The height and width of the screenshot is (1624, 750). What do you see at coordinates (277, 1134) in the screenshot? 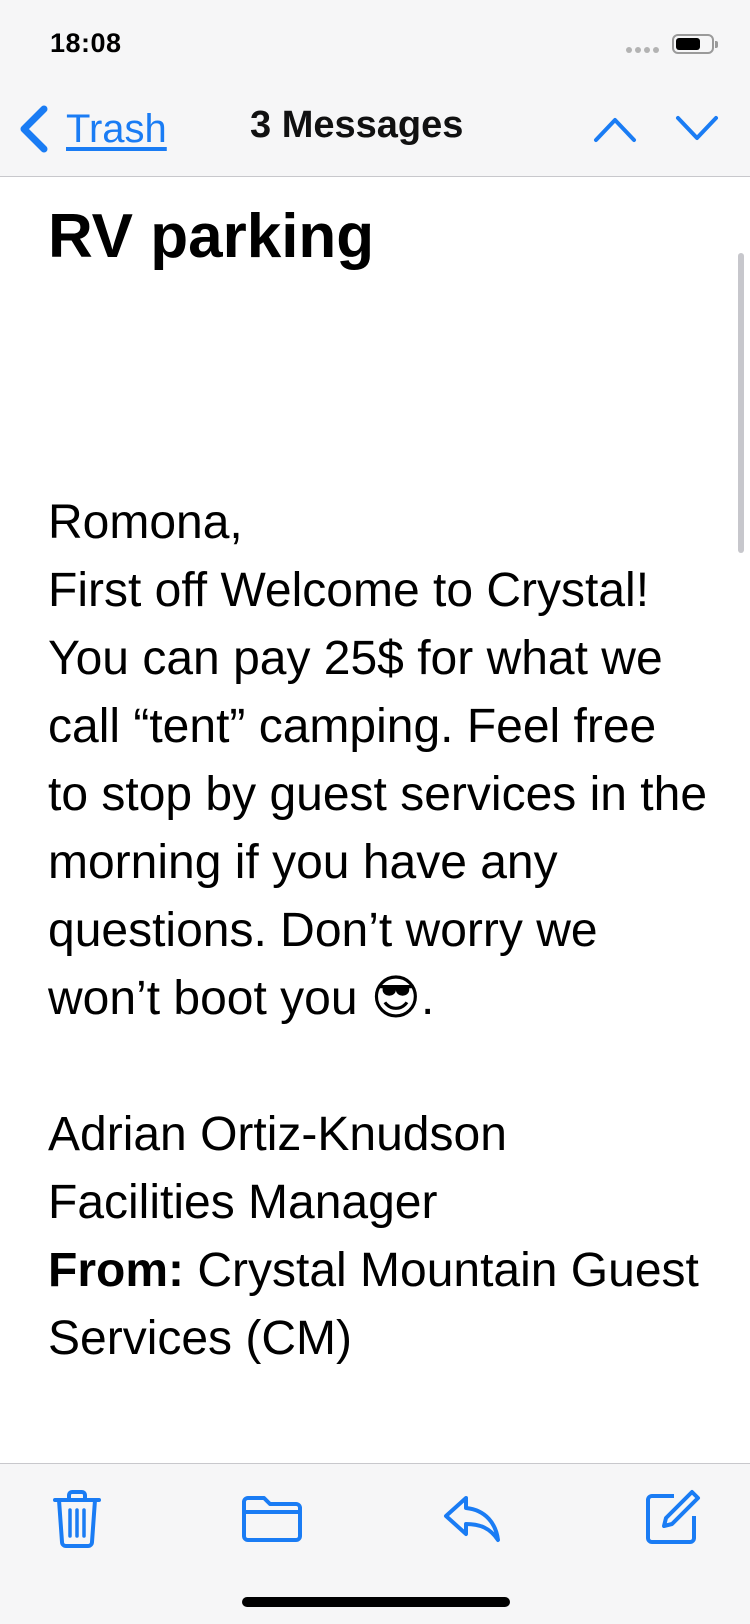
I see `signature-name: Adrian Ortiz-Knudson` at bounding box center [277, 1134].